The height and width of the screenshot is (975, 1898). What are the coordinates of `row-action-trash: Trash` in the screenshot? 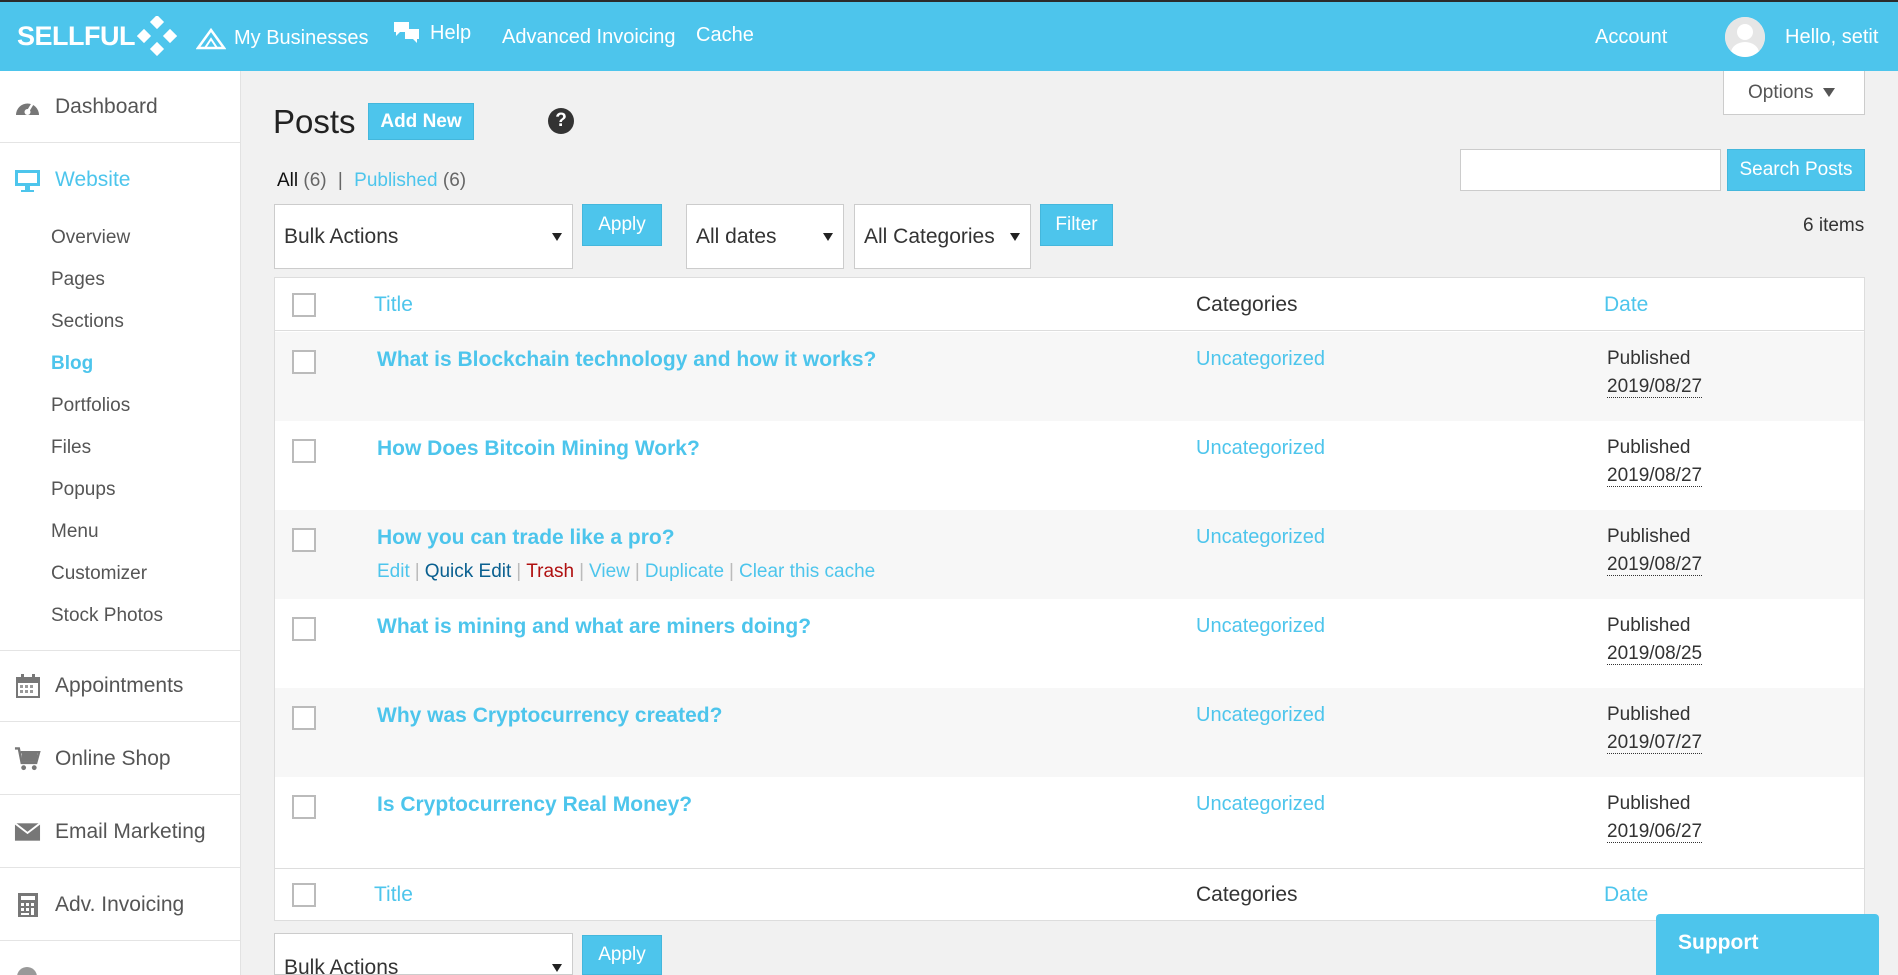 It's located at (550, 571).